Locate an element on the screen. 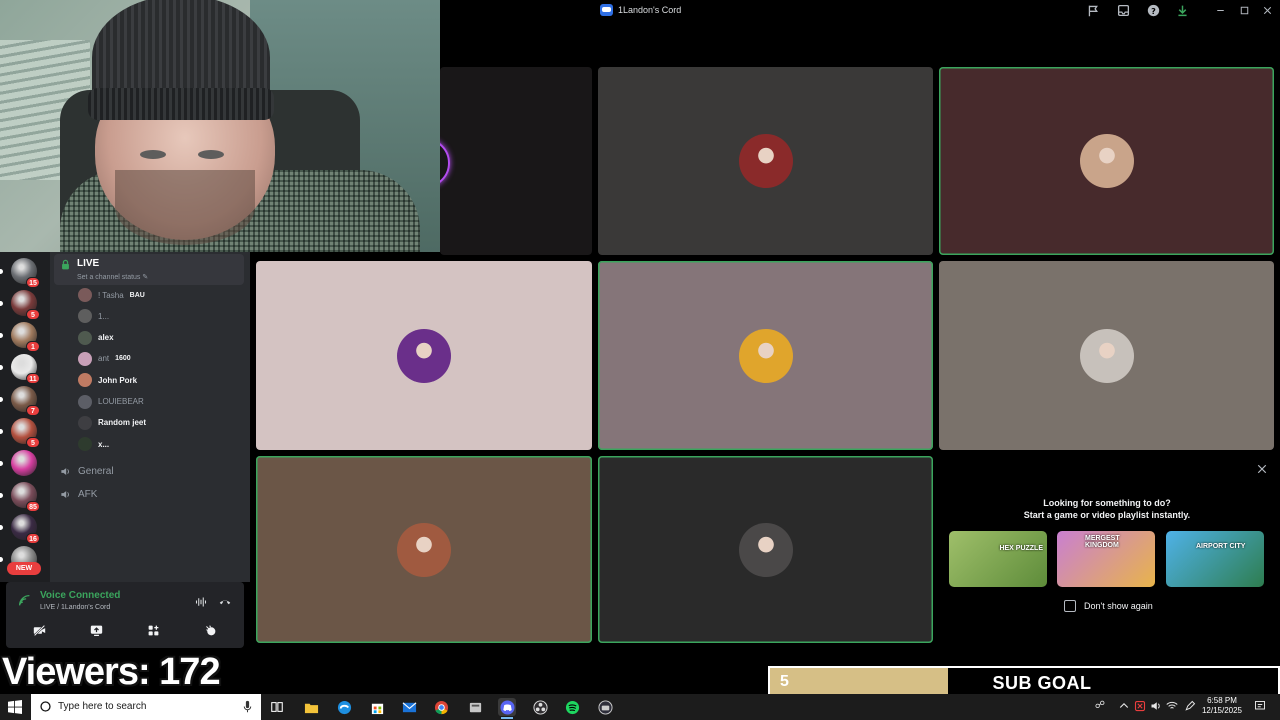 Image resolution: width=1280 pixels, height=720 pixels. server-icon: 7 is located at coordinates (20, 401).